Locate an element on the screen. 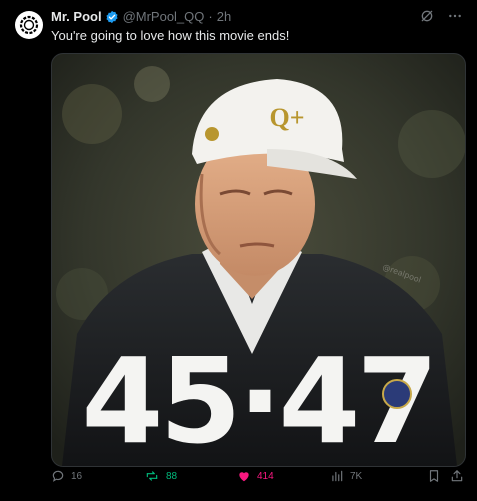 The height and width of the screenshot is (501, 477). share-button is located at coordinates (457, 476).